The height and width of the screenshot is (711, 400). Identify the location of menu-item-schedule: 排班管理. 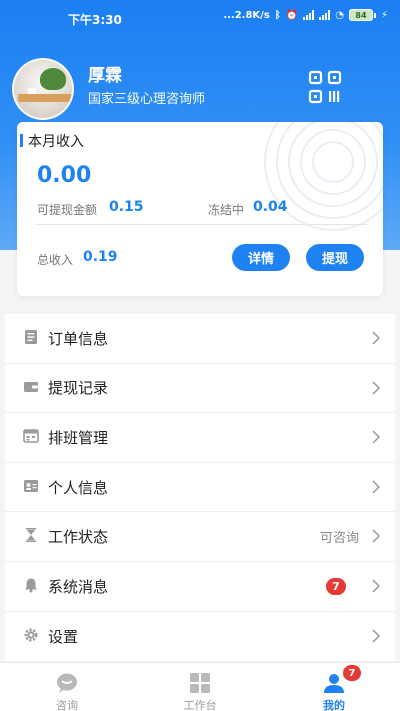
(200, 438).